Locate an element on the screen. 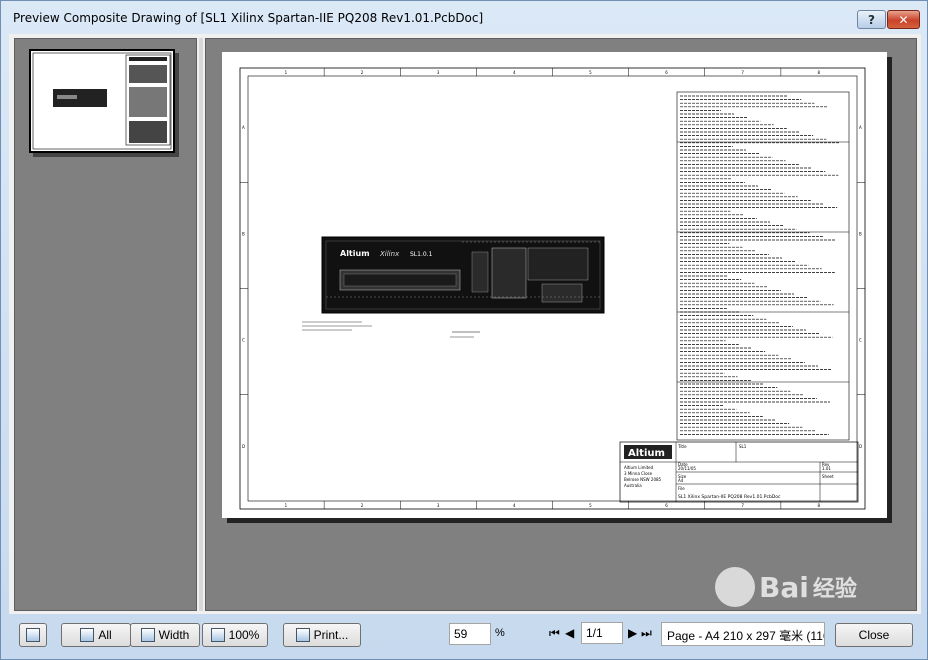 This screenshot has height=660, width=928. board-brand-text: Altium is located at coordinates (355, 253).